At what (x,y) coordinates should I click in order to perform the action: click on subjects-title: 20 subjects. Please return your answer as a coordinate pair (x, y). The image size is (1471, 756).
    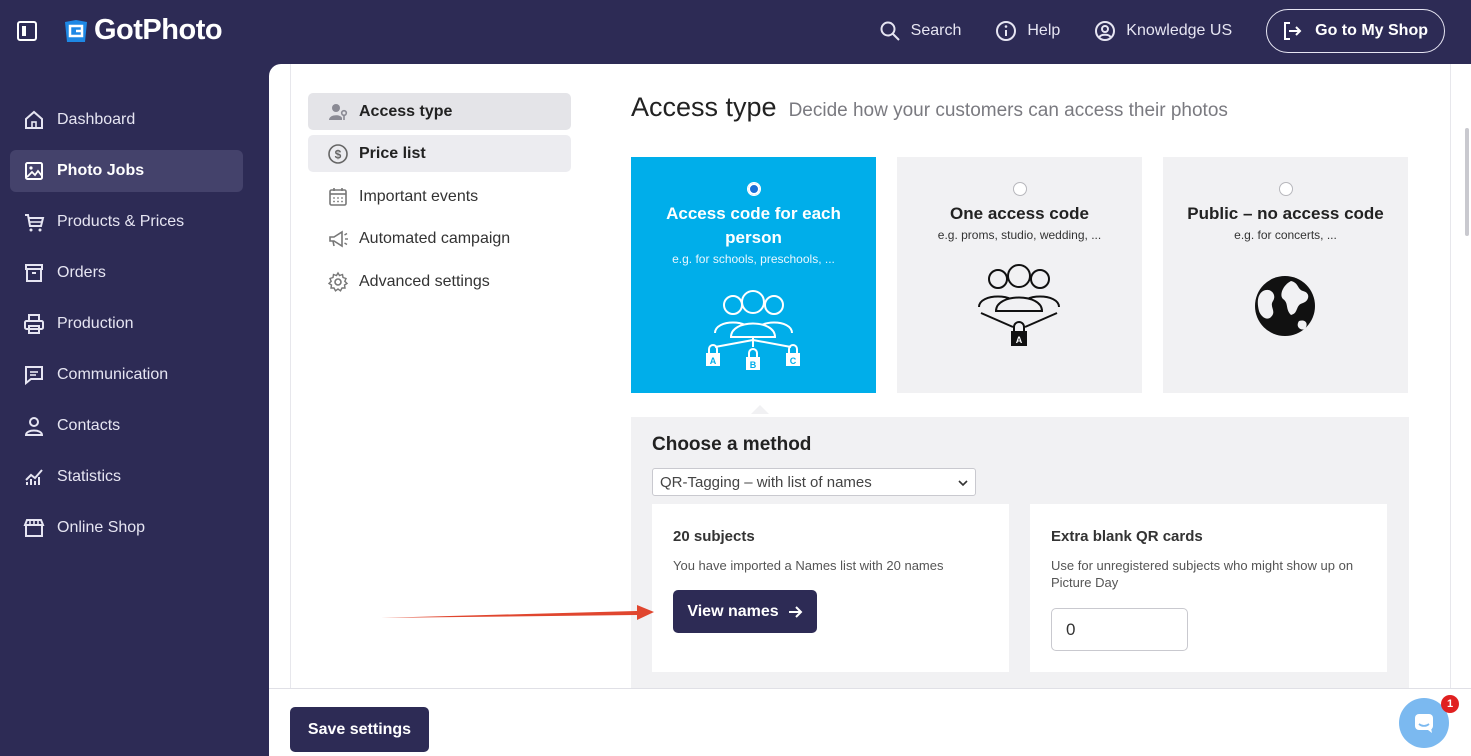
    Looking at the image, I should click on (714, 536).